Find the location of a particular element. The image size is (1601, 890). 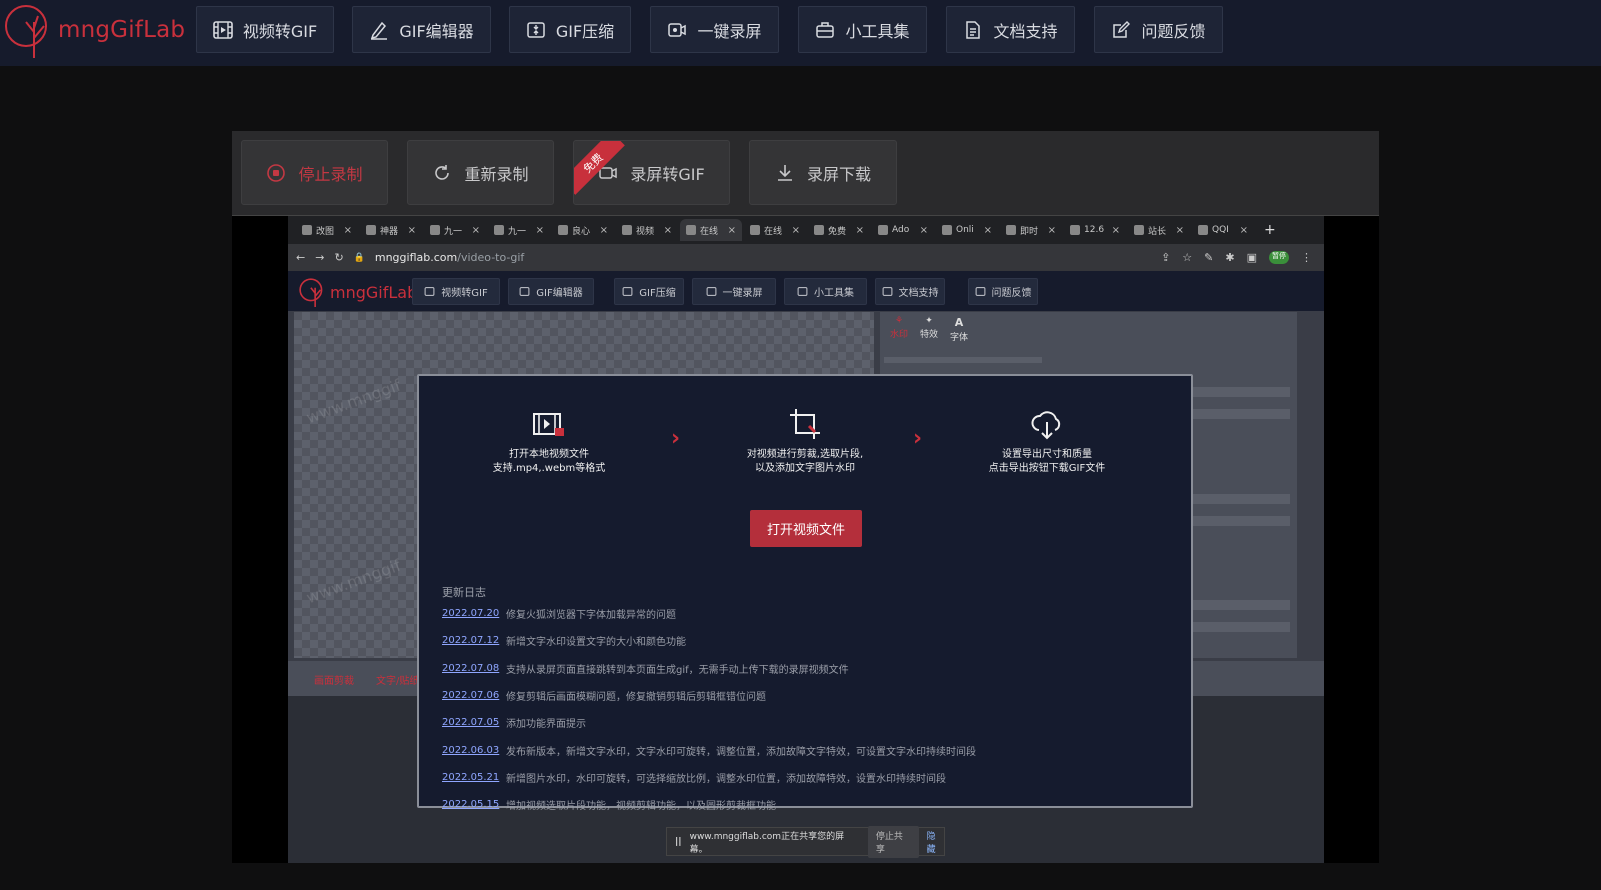

watermark-tab-icon: ⚘ is located at coordinates (899, 321).